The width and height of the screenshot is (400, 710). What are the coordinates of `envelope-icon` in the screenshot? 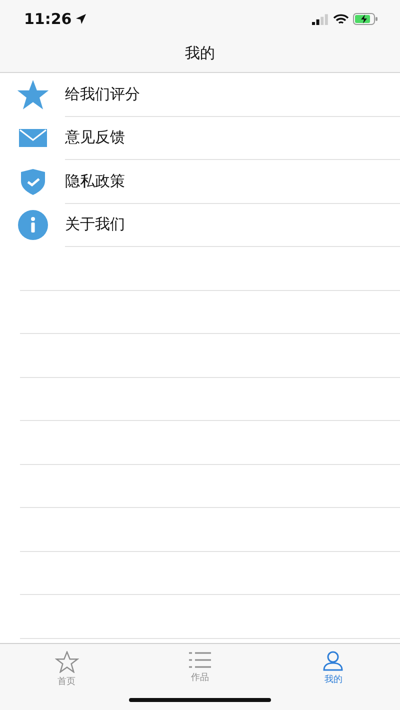 It's located at (32, 138).